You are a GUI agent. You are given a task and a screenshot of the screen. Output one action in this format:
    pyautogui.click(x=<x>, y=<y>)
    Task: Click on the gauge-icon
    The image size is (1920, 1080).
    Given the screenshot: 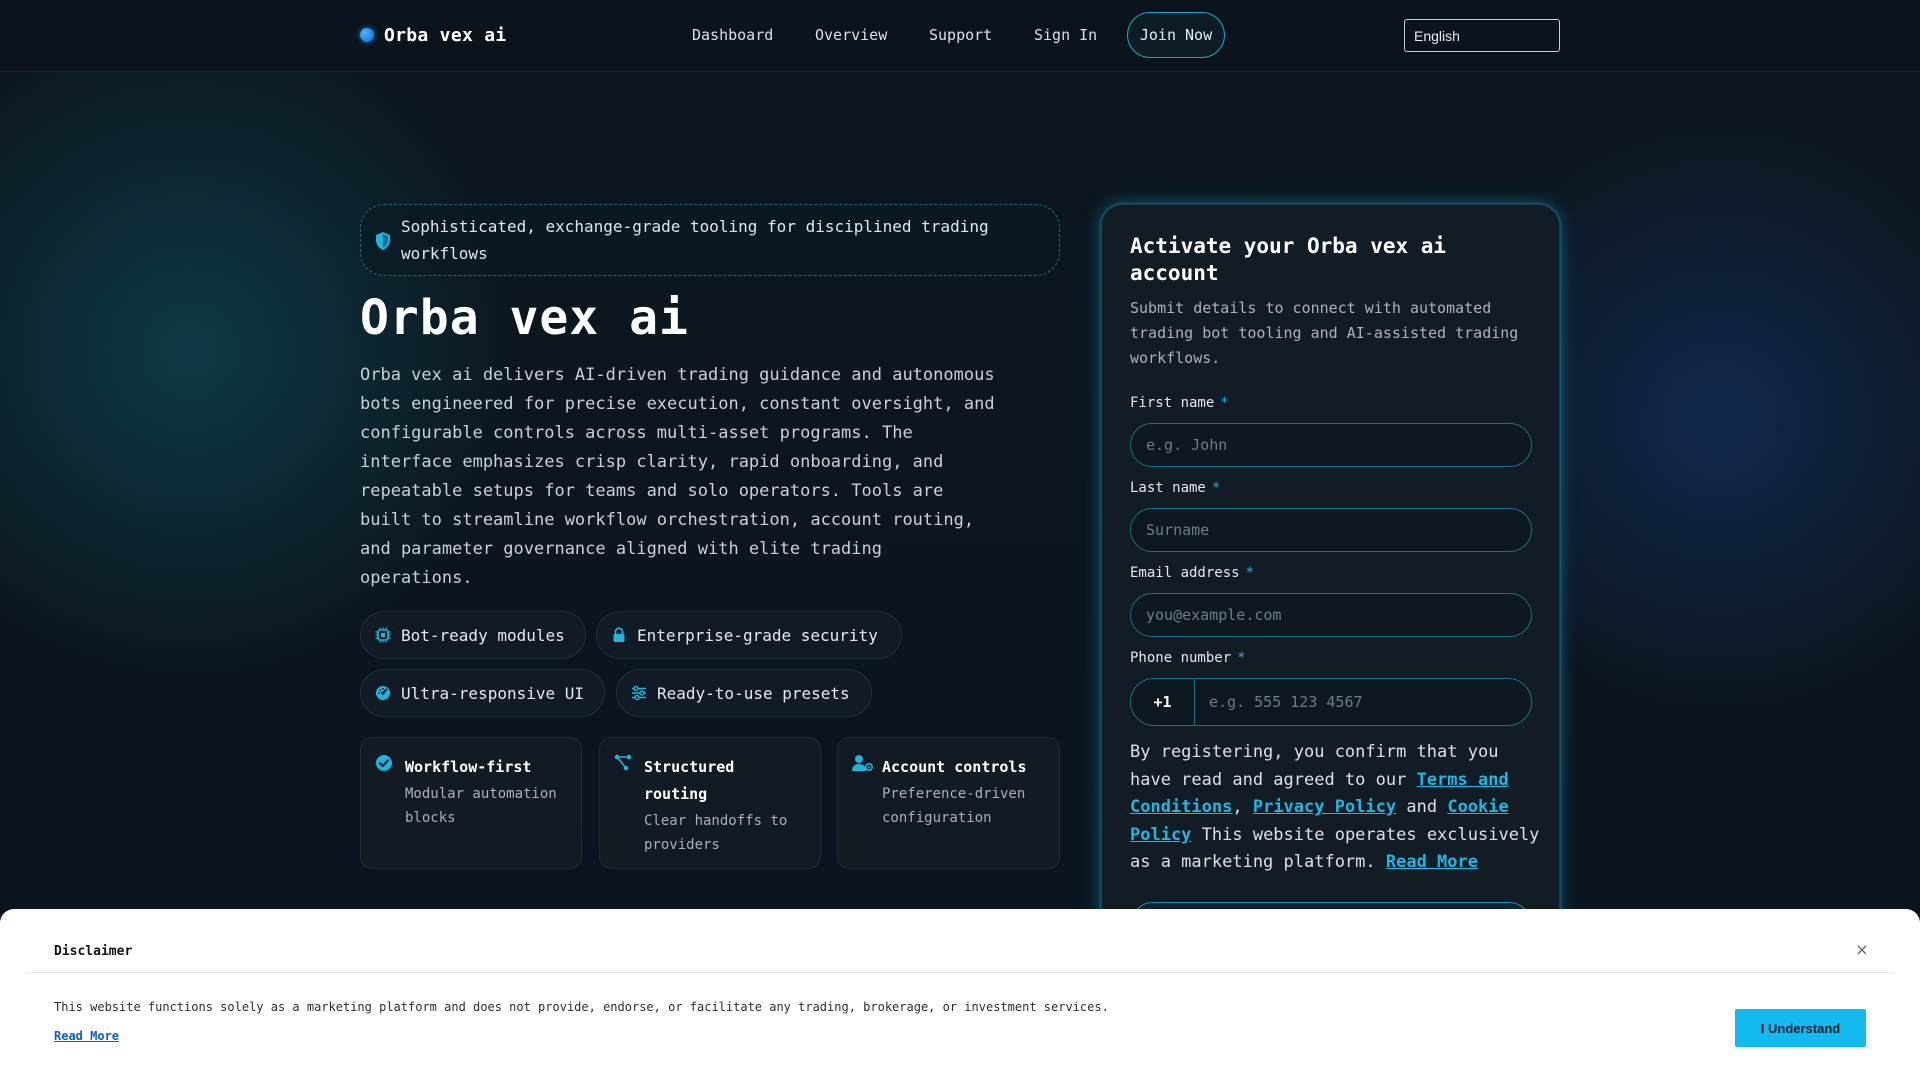 What is the action you would take?
    pyautogui.click(x=383, y=693)
    